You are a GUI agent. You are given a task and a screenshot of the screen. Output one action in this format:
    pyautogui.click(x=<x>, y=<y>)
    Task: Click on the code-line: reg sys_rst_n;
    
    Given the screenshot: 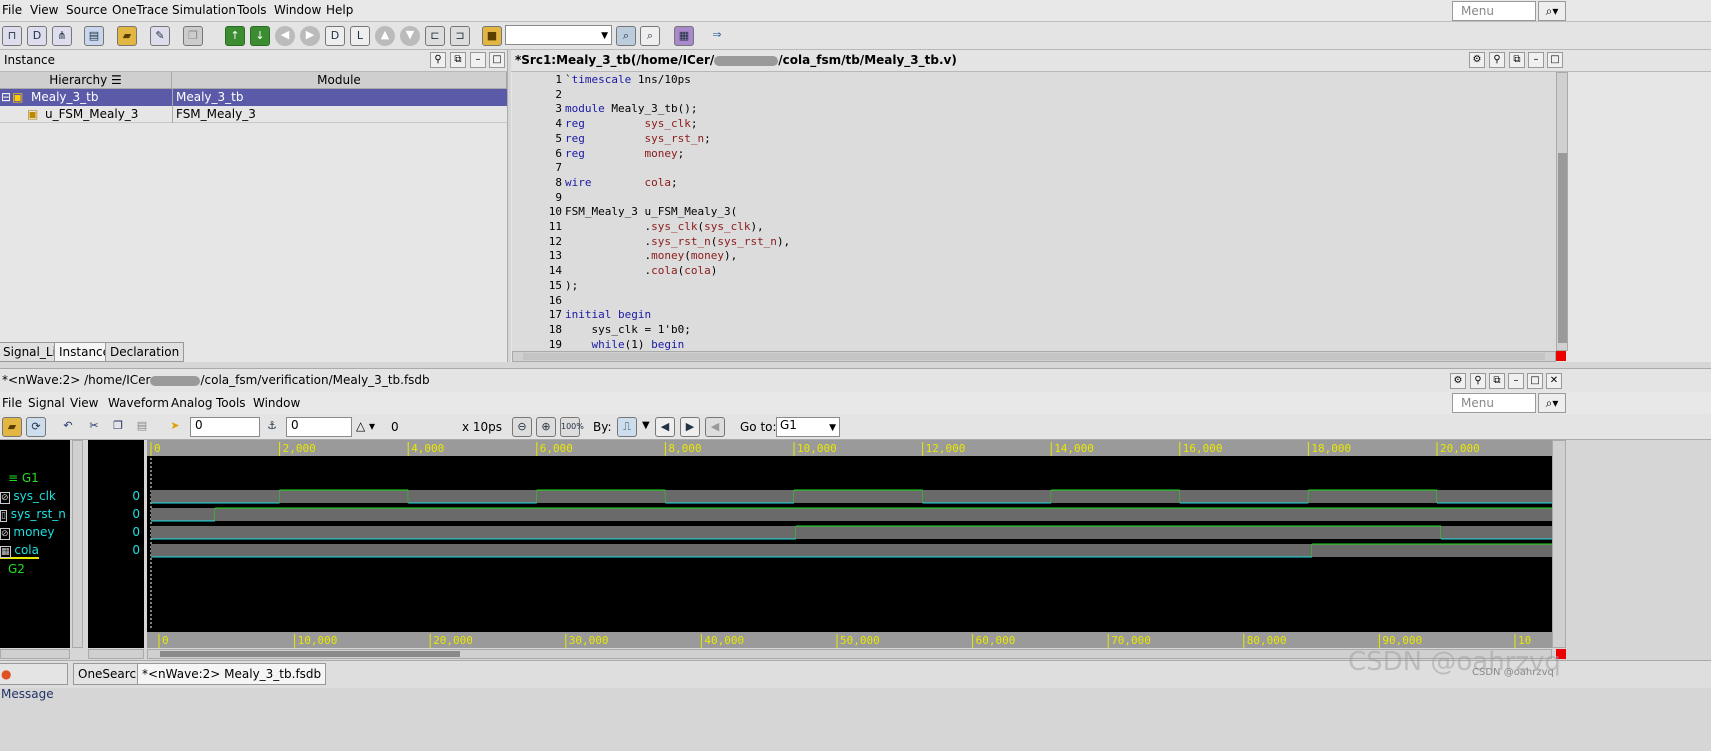 What is the action you would take?
    pyautogui.click(x=638, y=138)
    